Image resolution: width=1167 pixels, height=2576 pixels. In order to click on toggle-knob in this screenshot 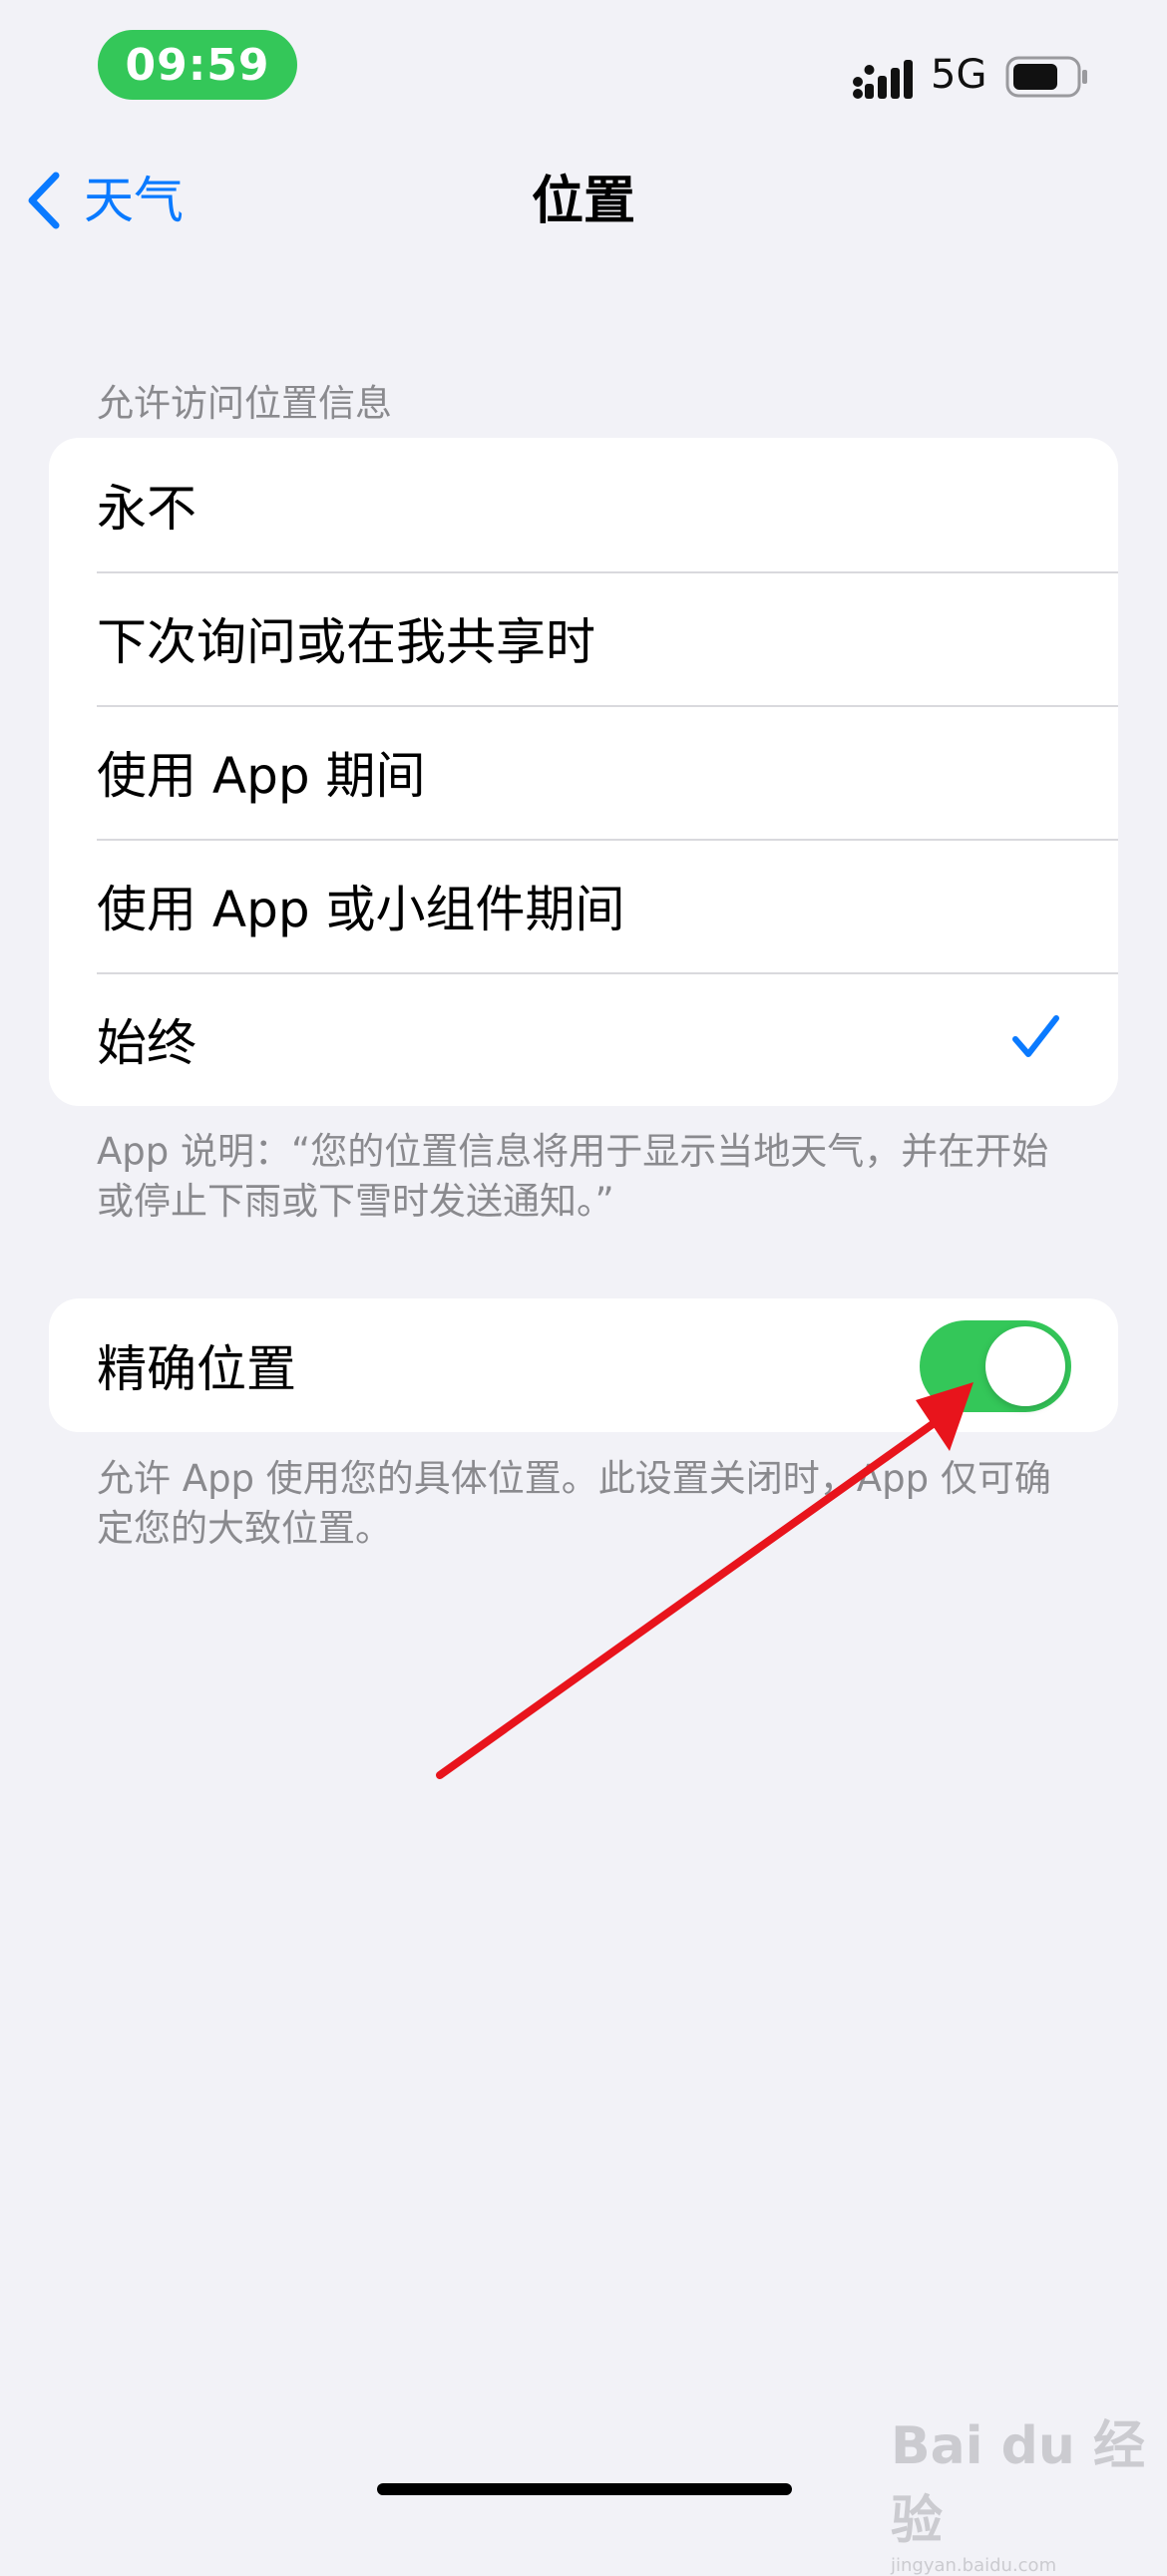, I will do `click(1025, 1366)`.